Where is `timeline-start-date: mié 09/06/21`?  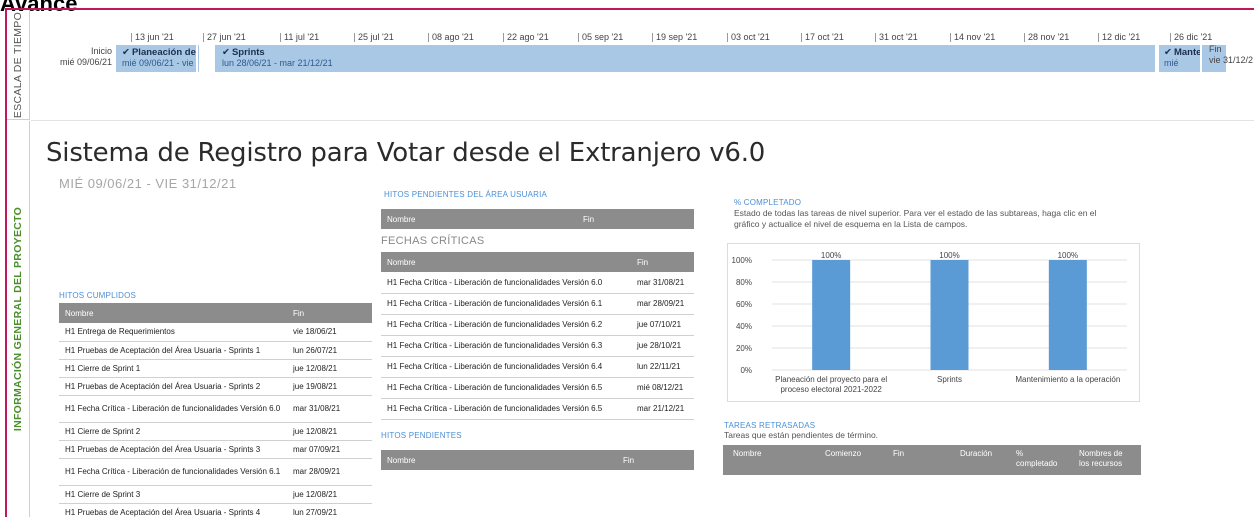 timeline-start-date: mié 09/06/21 is located at coordinates (85, 62).